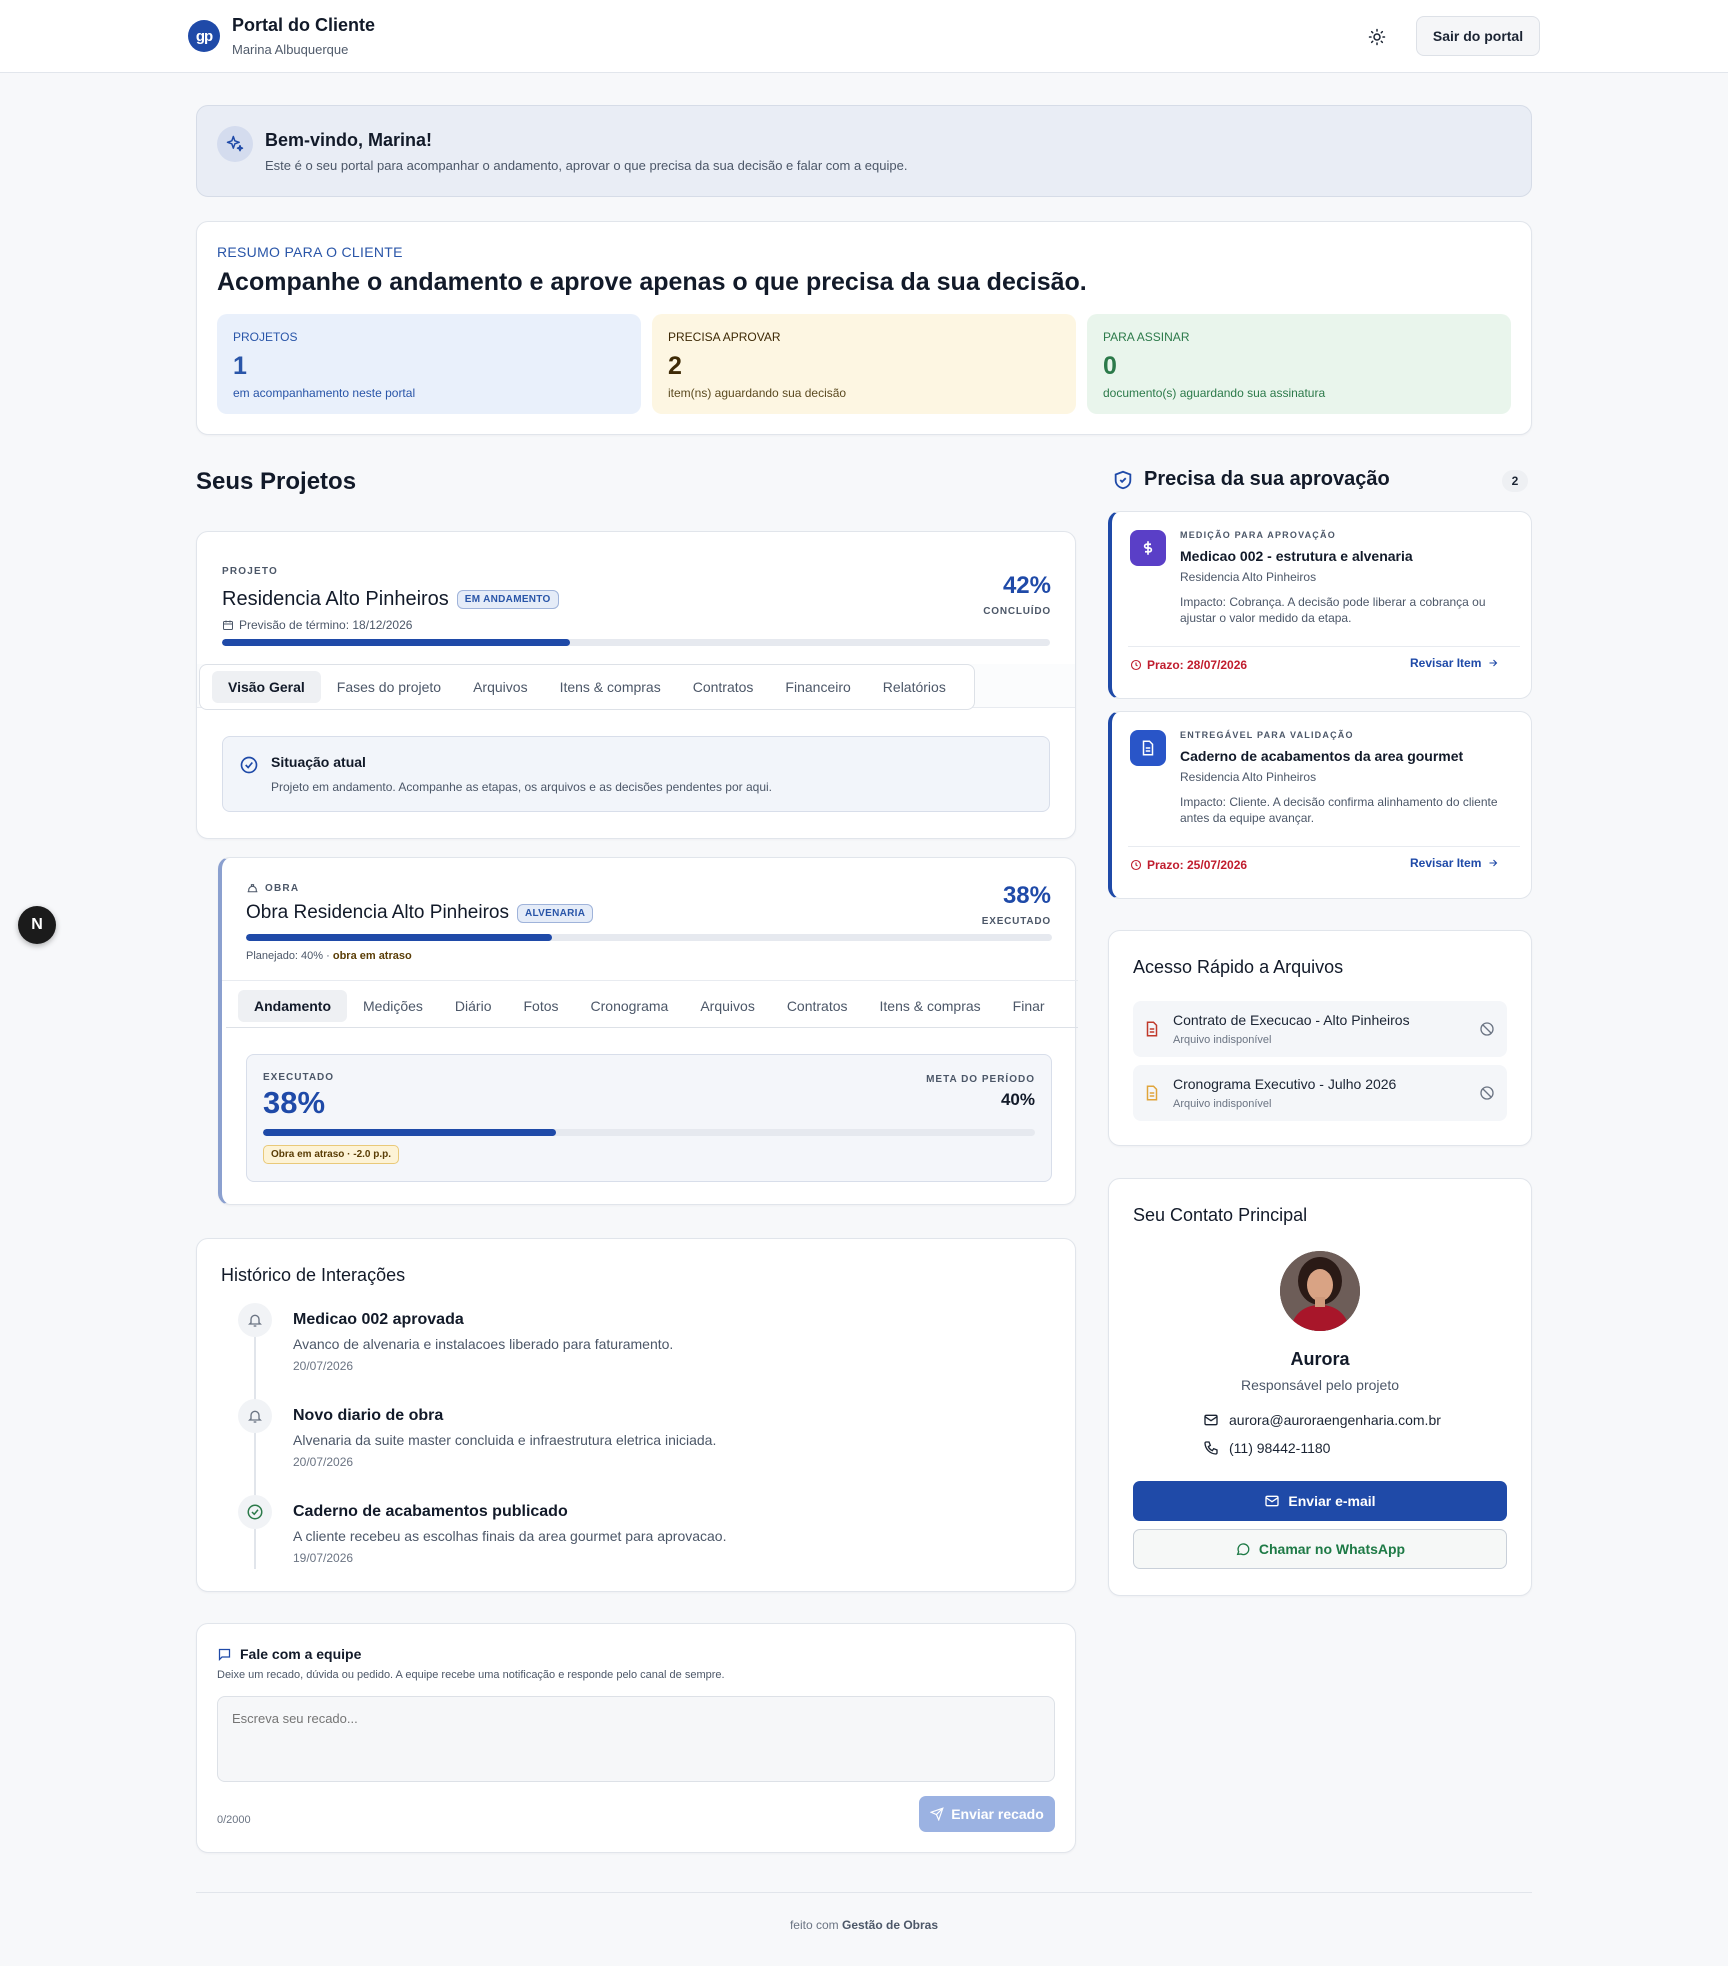 The height and width of the screenshot is (1966, 1728). I want to click on obra-tab: Medições, so click(393, 1006).